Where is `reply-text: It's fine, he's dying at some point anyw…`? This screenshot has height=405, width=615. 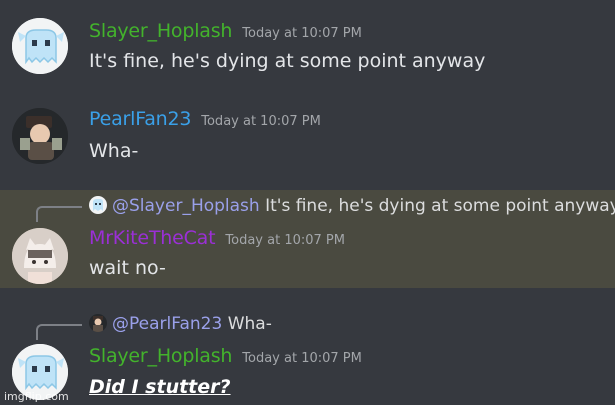 reply-text: It's fine, he's dying at some point anyw… is located at coordinates (440, 206).